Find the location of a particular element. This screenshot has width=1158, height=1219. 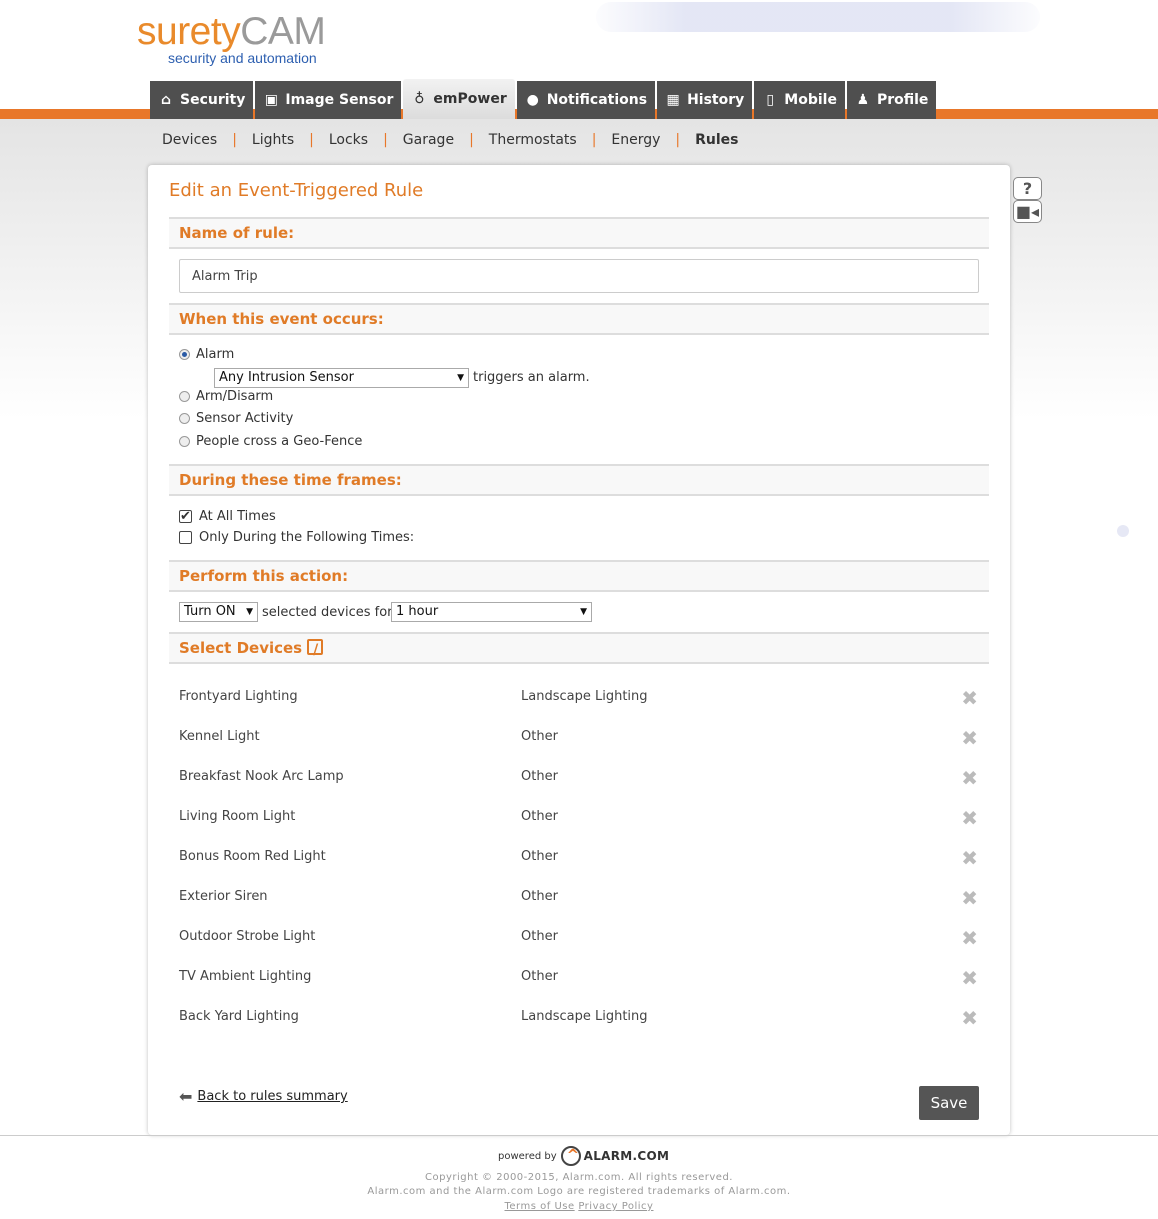

alarm-sensor-select: Any Intrusion Sensor ▼ is located at coordinates (341, 378).